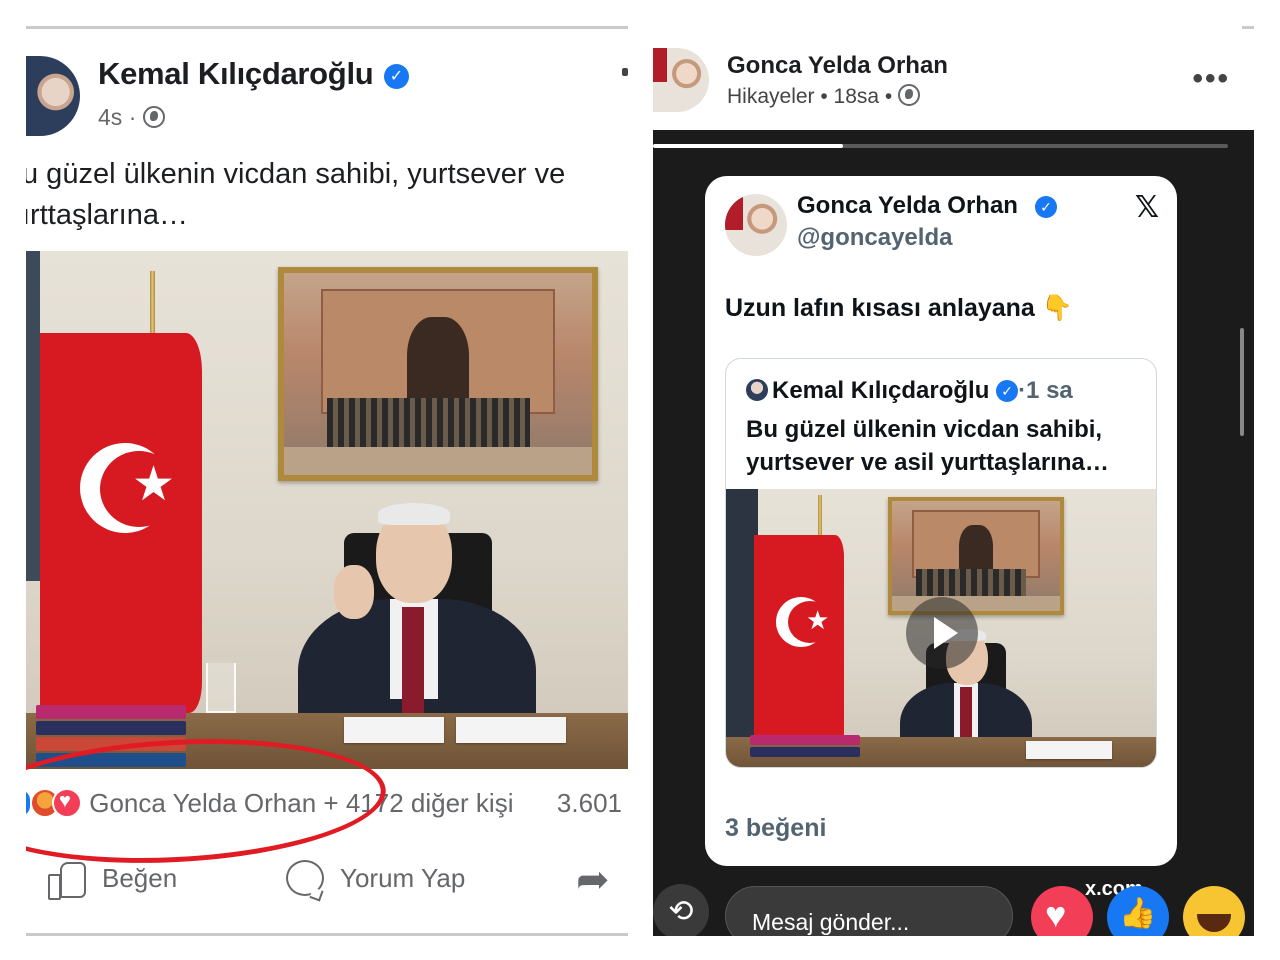  Describe the element at coordinates (1146, 207) in the screenshot. I see `x-logo-icon: 𝕏` at that location.